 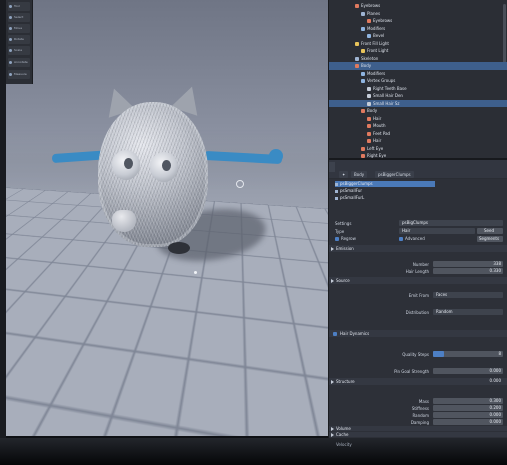 What do you see at coordinates (468, 312) in the screenshot?
I see `distribution-dropdown: Random` at bounding box center [468, 312].